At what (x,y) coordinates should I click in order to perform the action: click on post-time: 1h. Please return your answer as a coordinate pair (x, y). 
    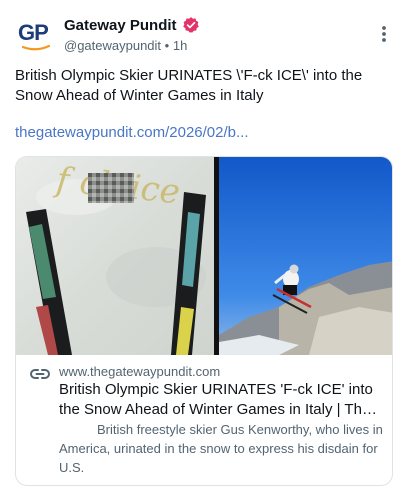
    Looking at the image, I should click on (180, 45).